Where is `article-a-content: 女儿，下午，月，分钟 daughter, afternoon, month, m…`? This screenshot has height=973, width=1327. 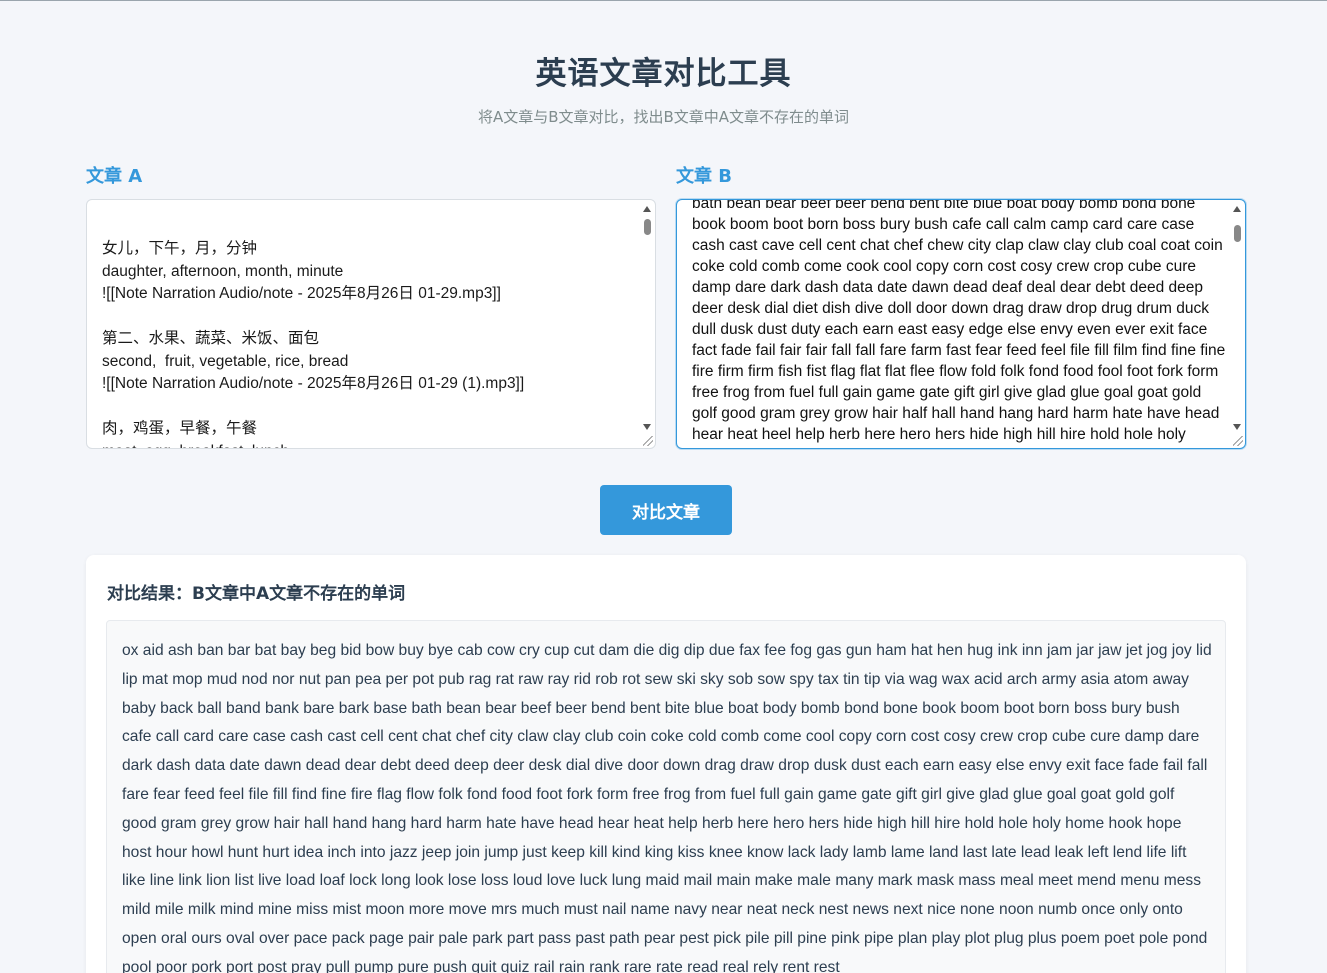 article-a-content: 女儿，下午，月，分钟 daughter, afternoon, month, m… is located at coordinates (313, 344).